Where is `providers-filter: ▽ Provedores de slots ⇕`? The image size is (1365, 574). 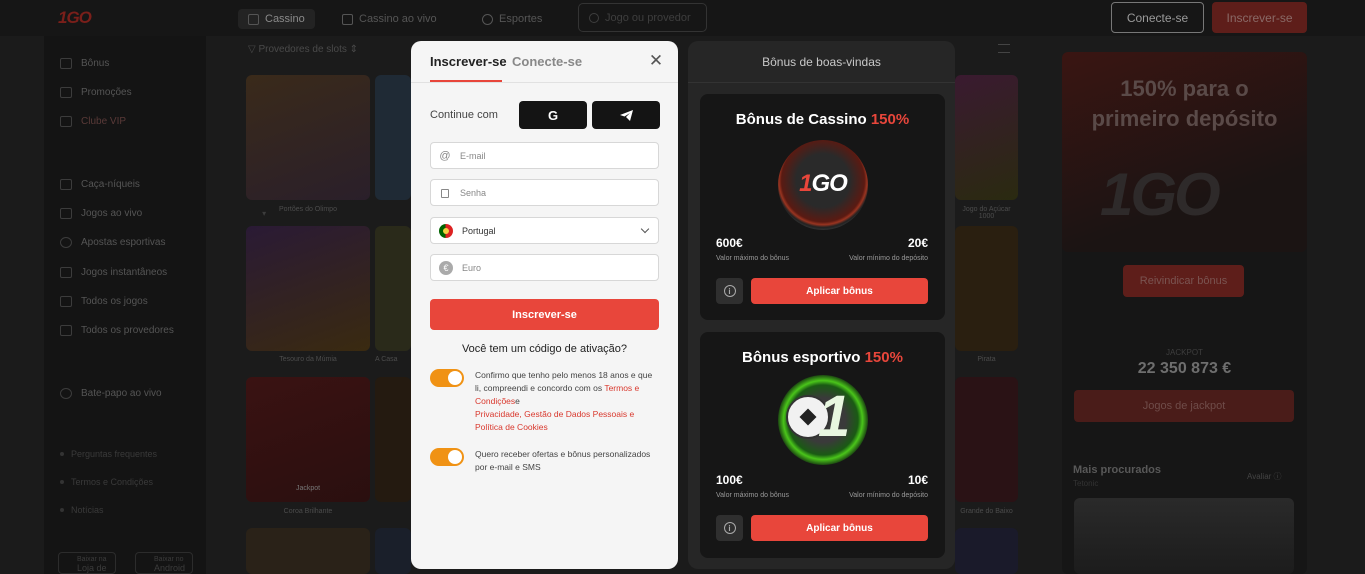 providers-filter: ▽ Provedores de slots ⇕ is located at coordinates (303, 49).